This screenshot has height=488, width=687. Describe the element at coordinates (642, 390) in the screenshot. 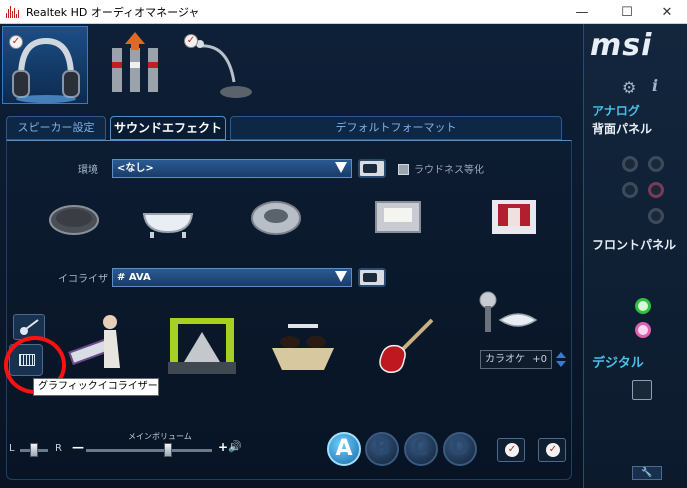

I see `digital-output-icon` at that location.